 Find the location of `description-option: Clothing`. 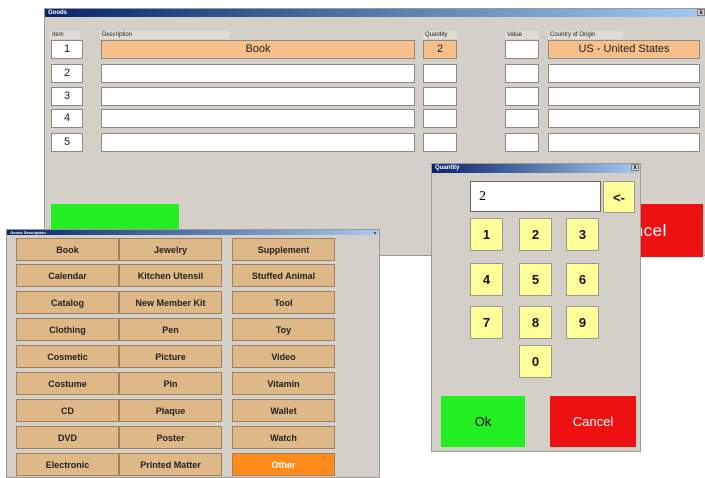

description-option: Clothing is located at coordinates (67, 329).